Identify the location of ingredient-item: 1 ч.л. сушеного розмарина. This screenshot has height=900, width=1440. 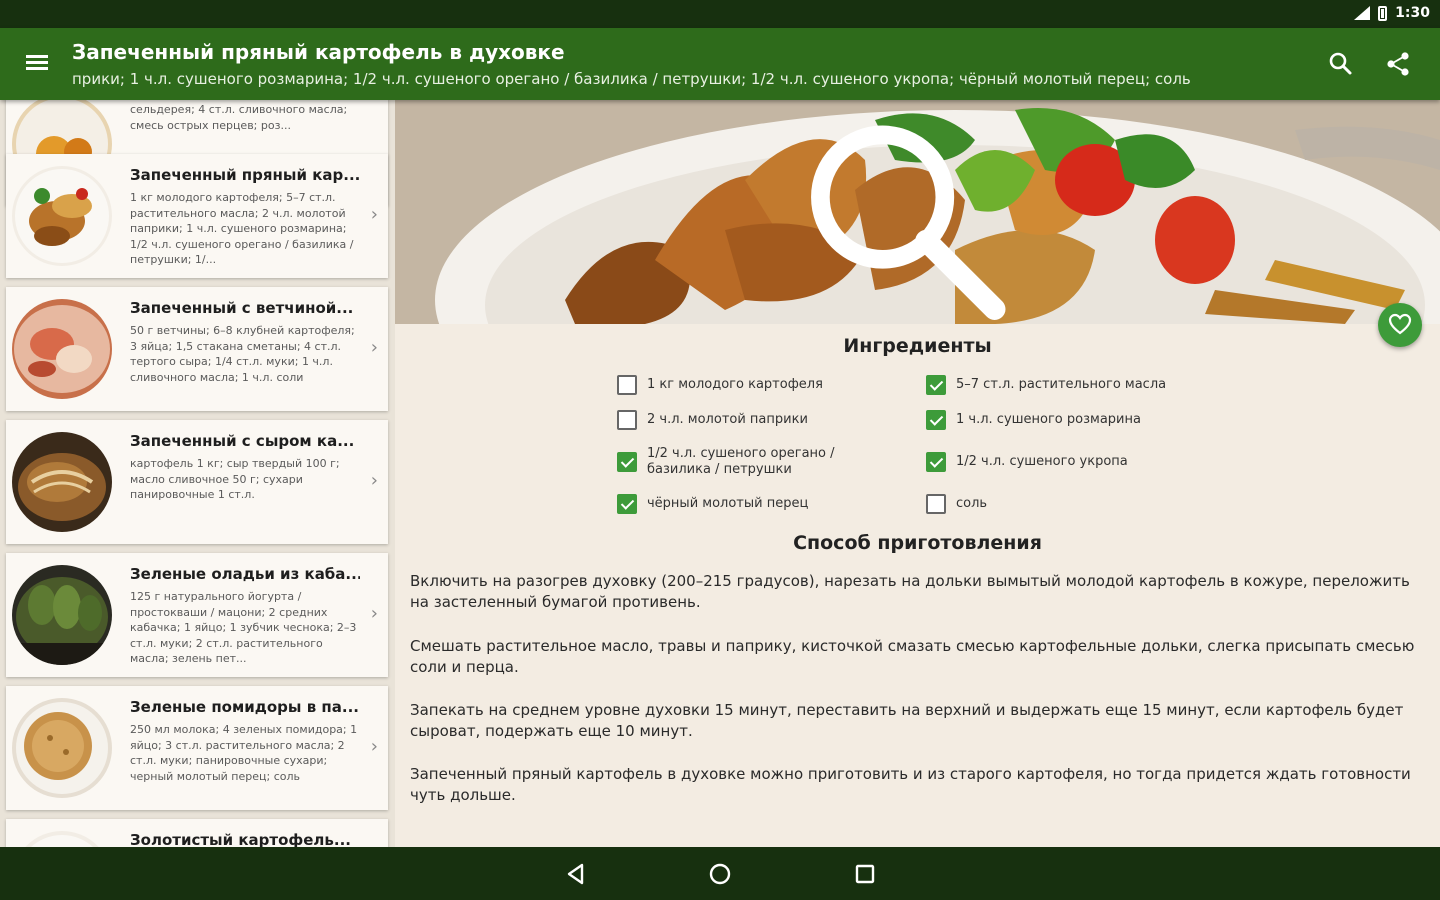
(1056, 420).